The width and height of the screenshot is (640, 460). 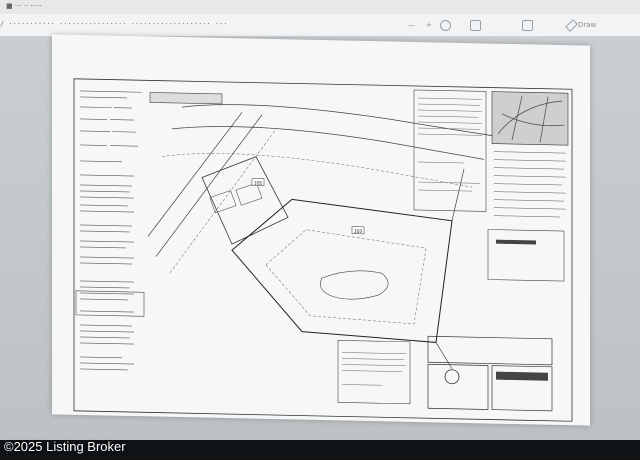 I want to click on draw-label: Draw, so click(x=587, y=25).